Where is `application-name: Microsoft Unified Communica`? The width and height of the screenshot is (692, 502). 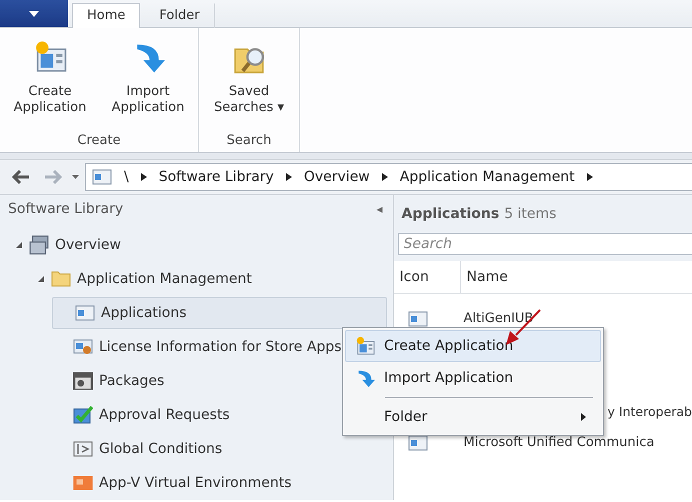
application-name: Microsoft Unified Communica is located at coordinates (559, 442).